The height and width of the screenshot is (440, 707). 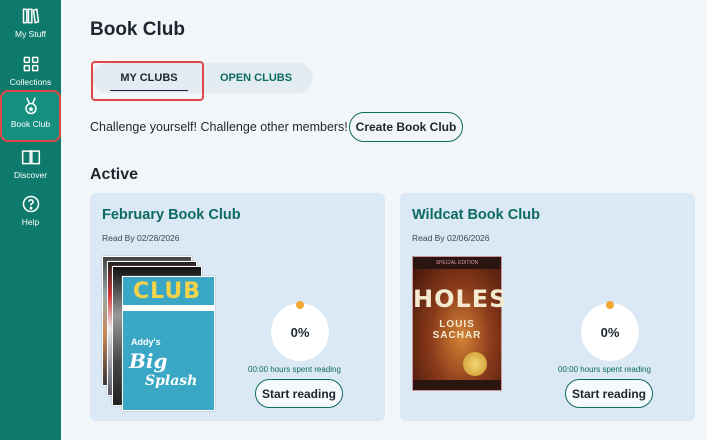 What do you see at coordinates (451, 238) in the screenshot?
I see `club-due-date: Read By 02/06/2026` at bounding box center [451, 238].